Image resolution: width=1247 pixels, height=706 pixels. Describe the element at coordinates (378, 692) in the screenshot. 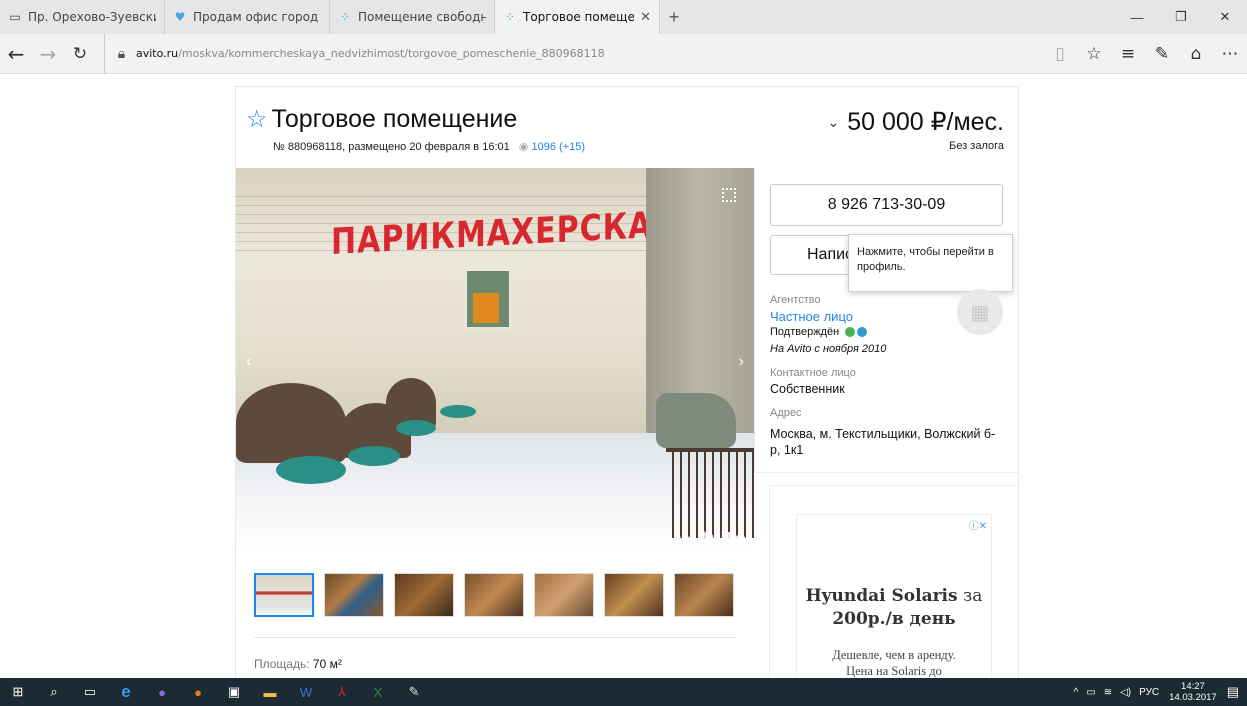

I see `excel-icon: X` at that location.